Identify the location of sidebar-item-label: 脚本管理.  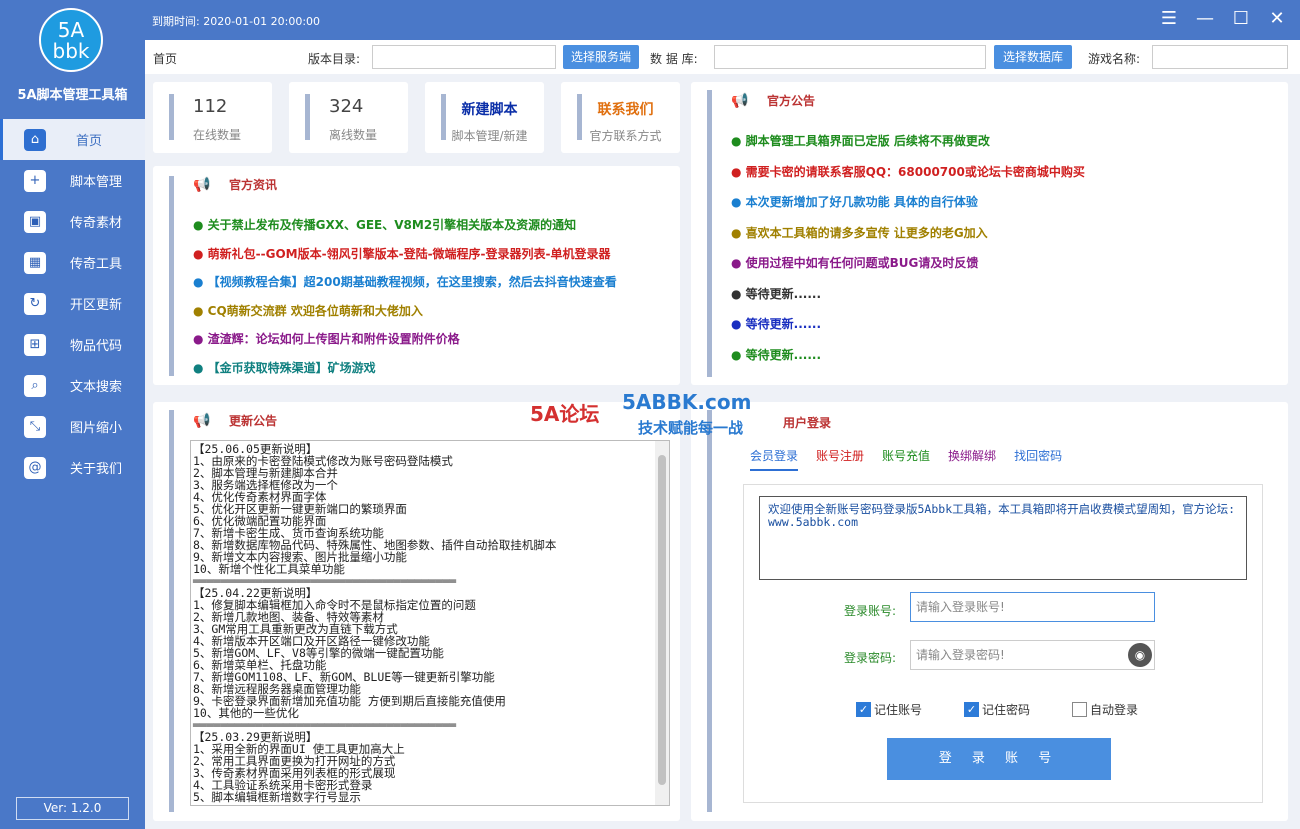
(96, 182).